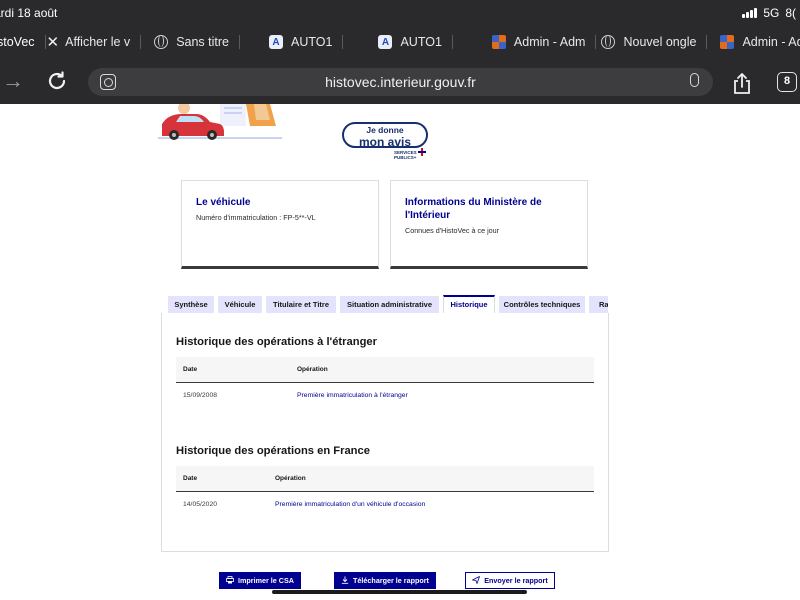 Image resolution: width=800 pixels, height=600 pixels. I want to click on tab-situation-administrative: Situation administrative, so click(389, 305).